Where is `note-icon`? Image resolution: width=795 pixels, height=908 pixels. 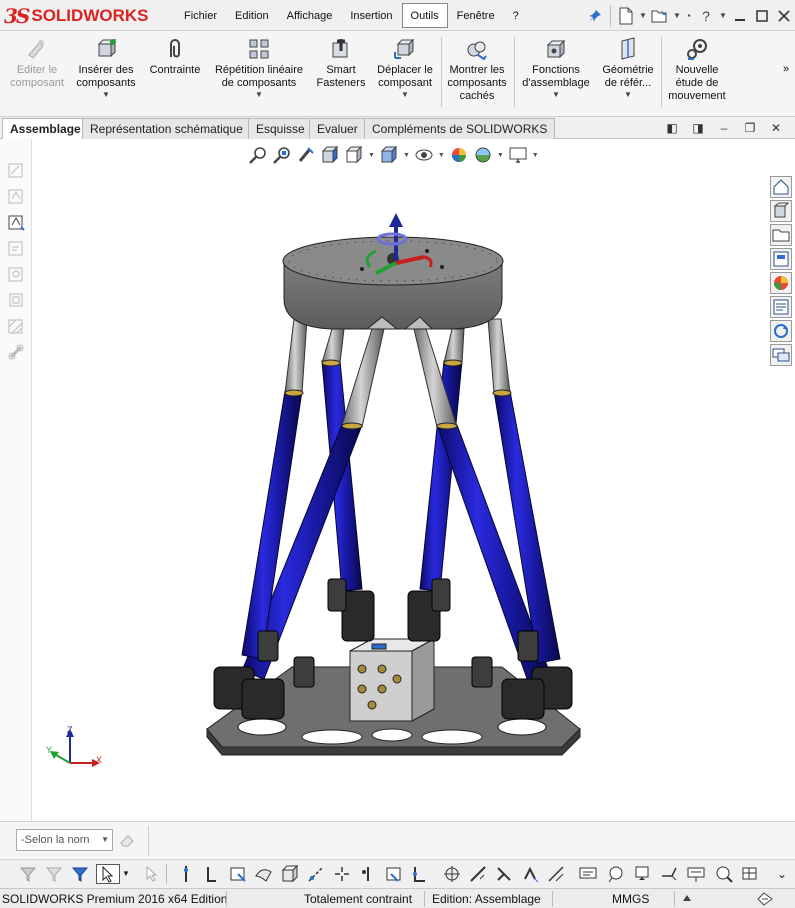 note-icon is located at coordinates (16, 248).